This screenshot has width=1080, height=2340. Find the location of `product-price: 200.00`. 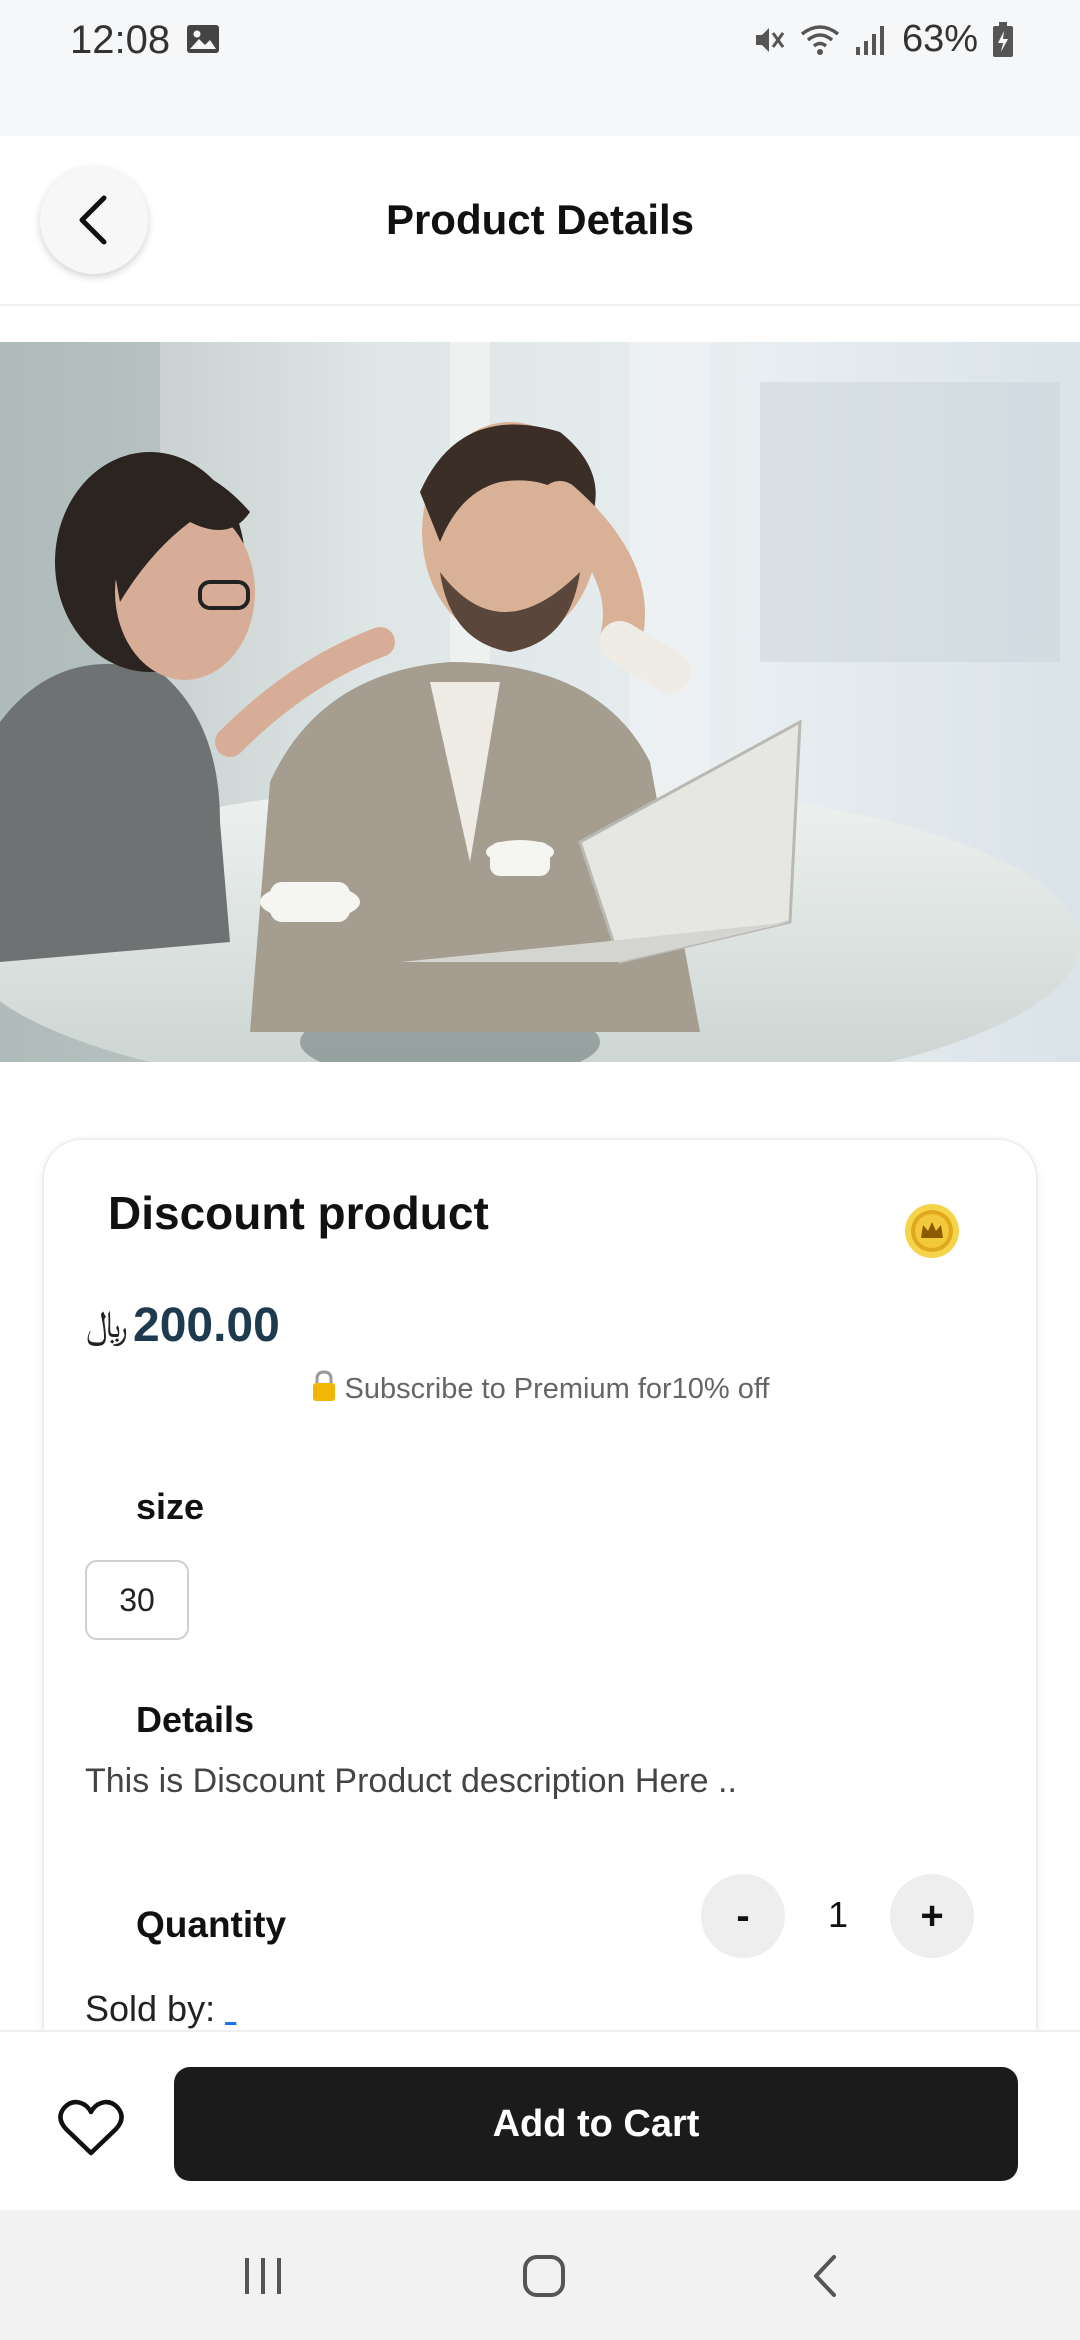

product-price: 200.00 is located at coordinates (206, 1325).